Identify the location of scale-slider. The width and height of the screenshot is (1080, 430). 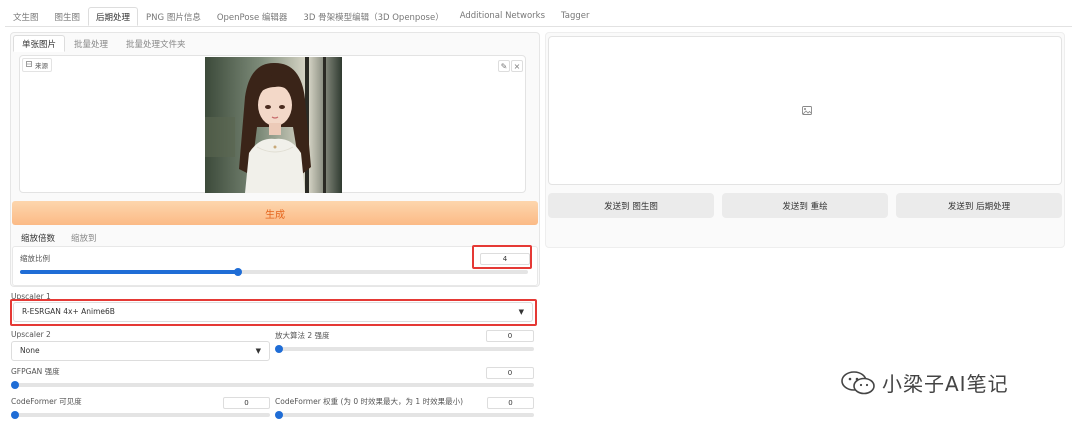
(274, 272).